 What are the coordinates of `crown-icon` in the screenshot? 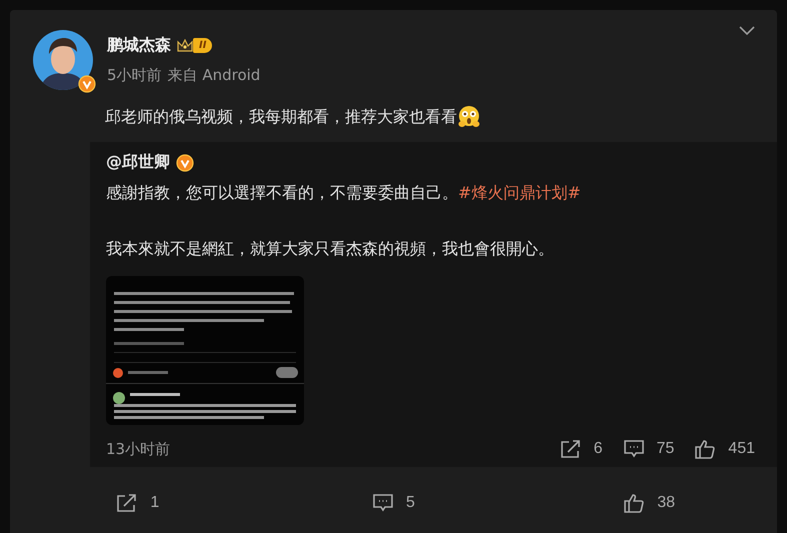 It's located at (185, 45).